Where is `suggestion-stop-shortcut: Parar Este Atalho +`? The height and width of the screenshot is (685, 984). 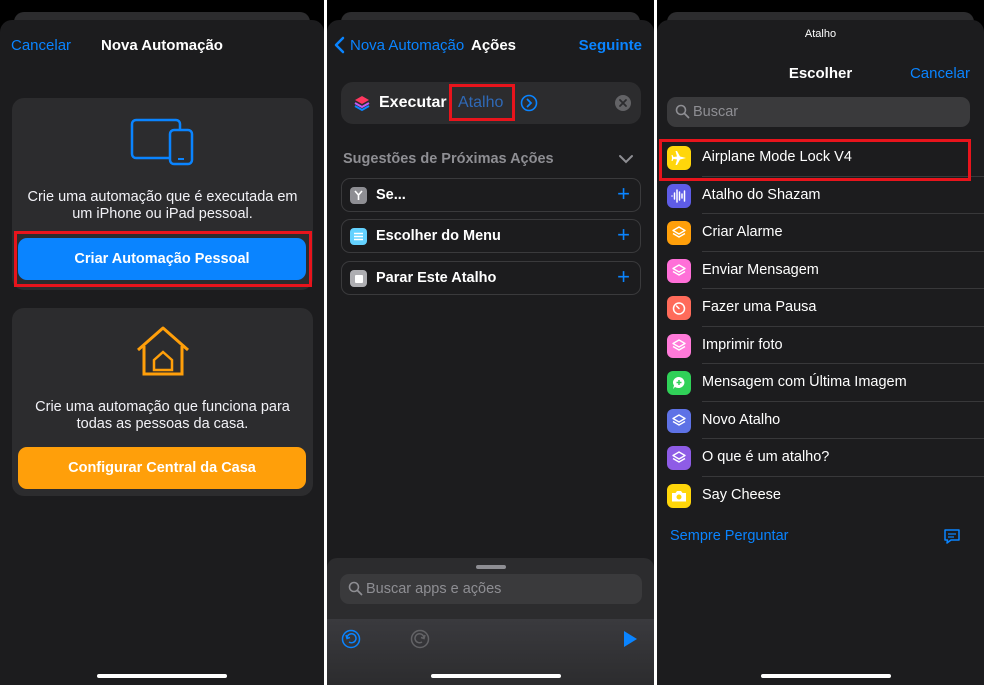
suggestion-stop-shortcut: Parar Este Atalho + is located at coordinates (491, 278).